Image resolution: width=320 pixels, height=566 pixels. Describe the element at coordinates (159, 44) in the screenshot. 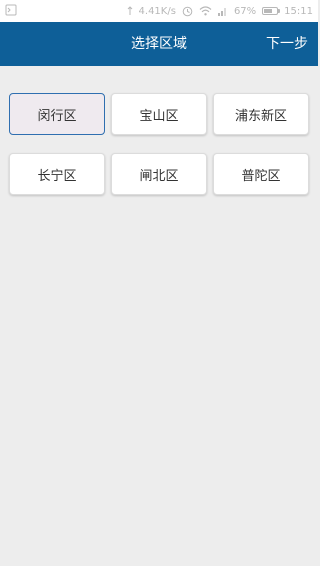

I see `app-bar: 选择区域 下一步` at that location.